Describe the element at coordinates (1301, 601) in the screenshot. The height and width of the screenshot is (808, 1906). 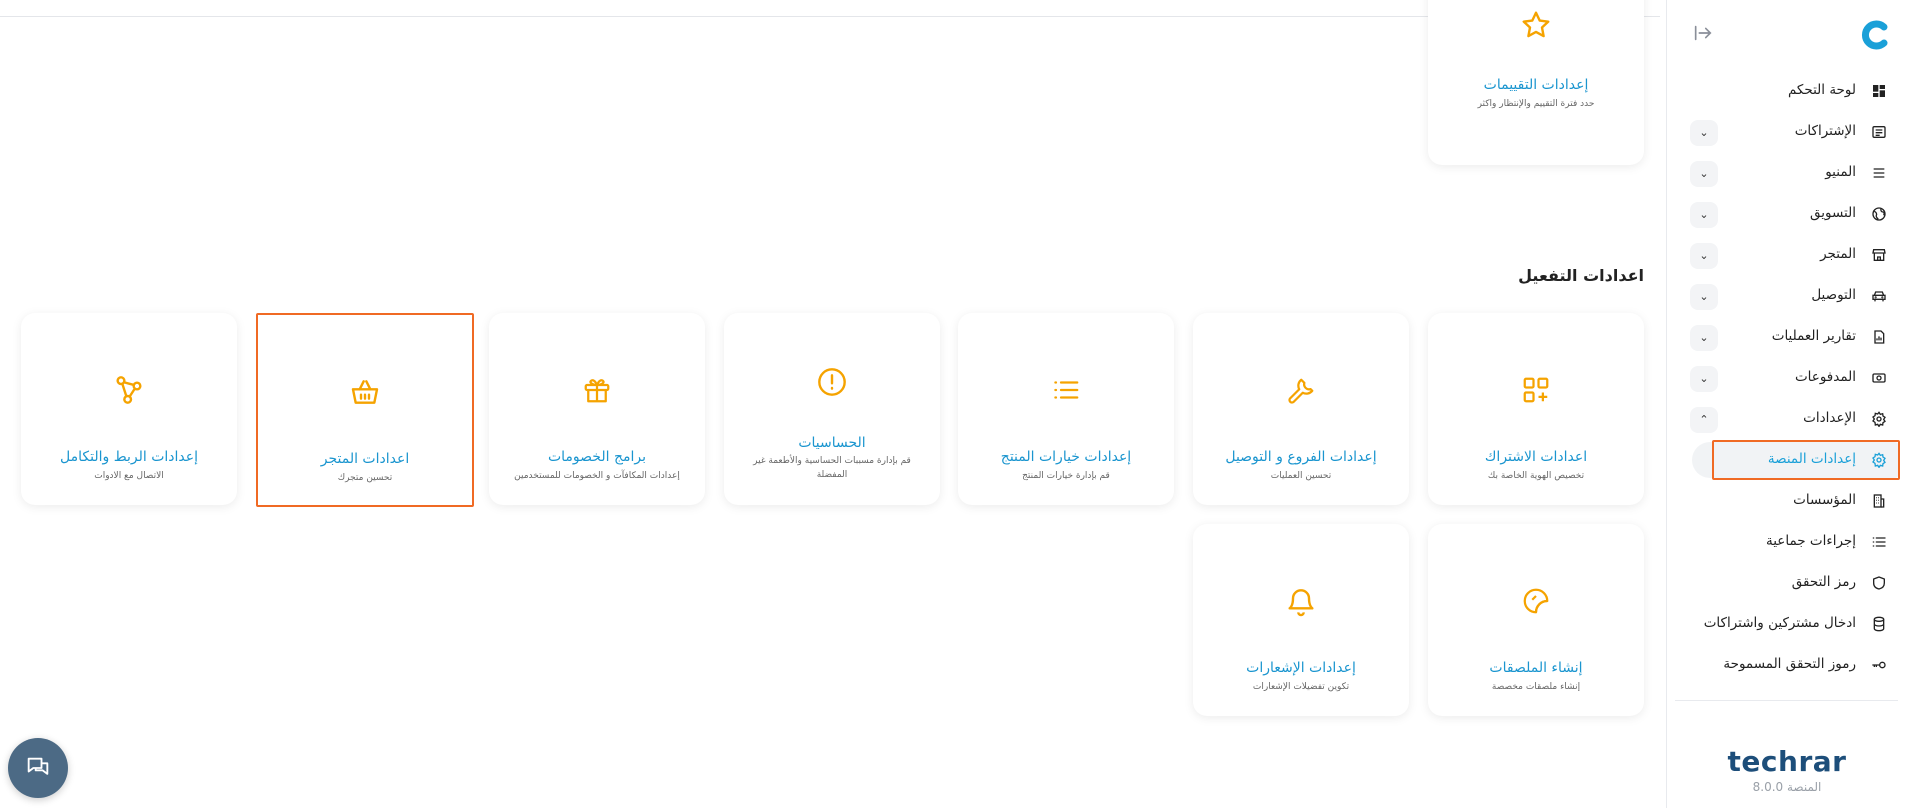
I see `bell-icon` at that location.